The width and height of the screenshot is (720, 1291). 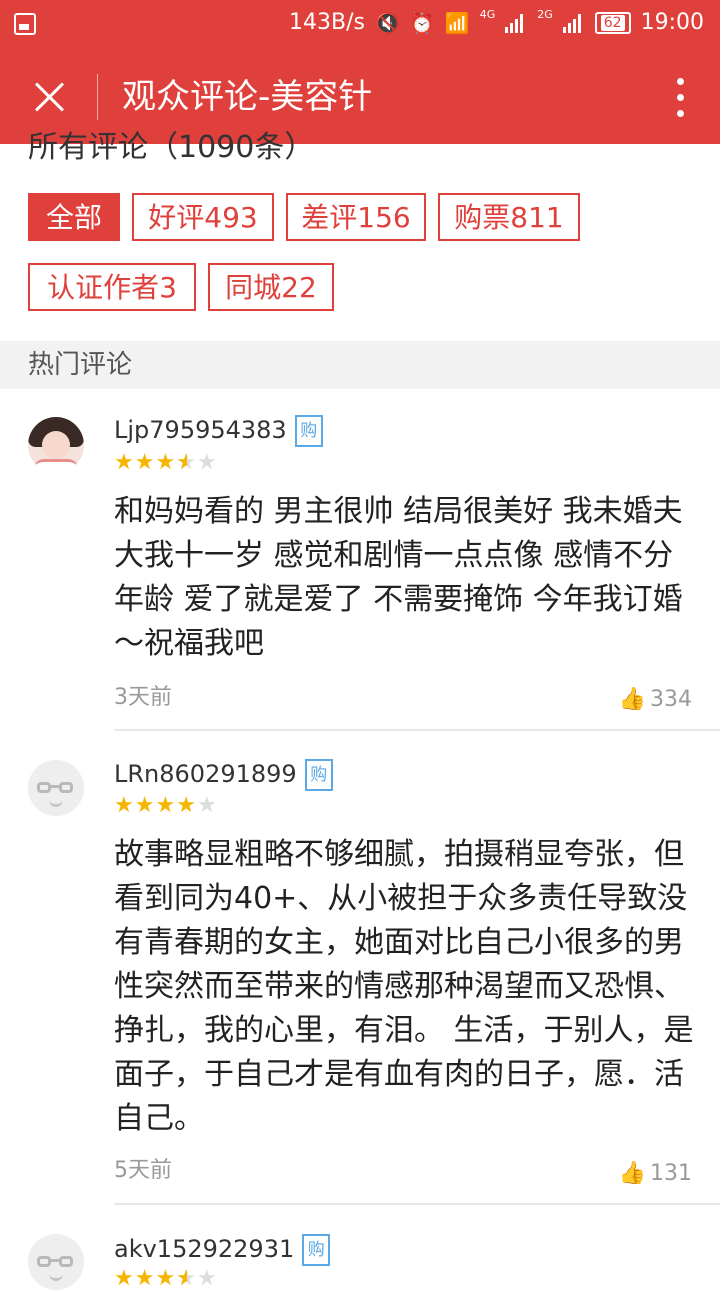 What do you see at coordinates (25, 24) in the screenshot?
I see `gallery-notification-icon` at bounding box center [25, 24].